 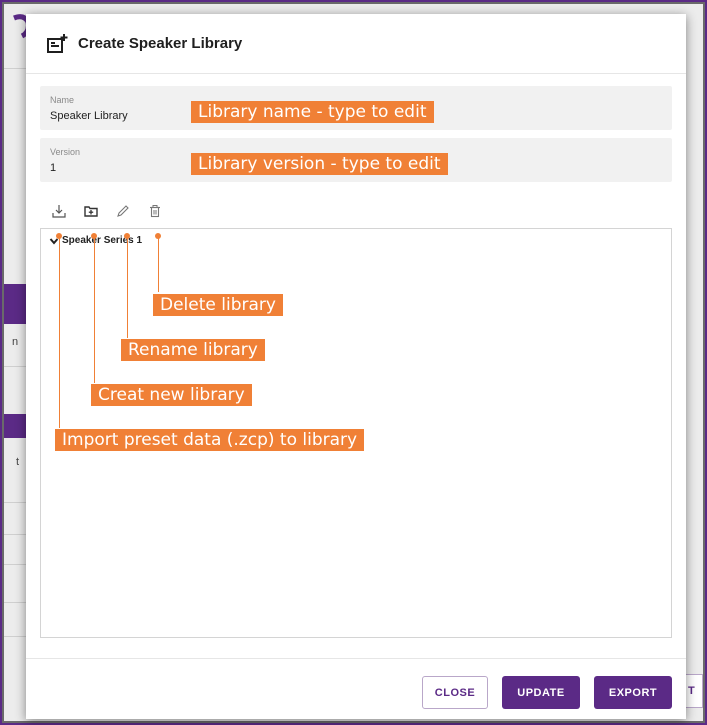 What do you see at coordinates (102, 240) in the screenshot?
I see `tree-item-label: Speaker Series 1` at bounding box center [102, 240].